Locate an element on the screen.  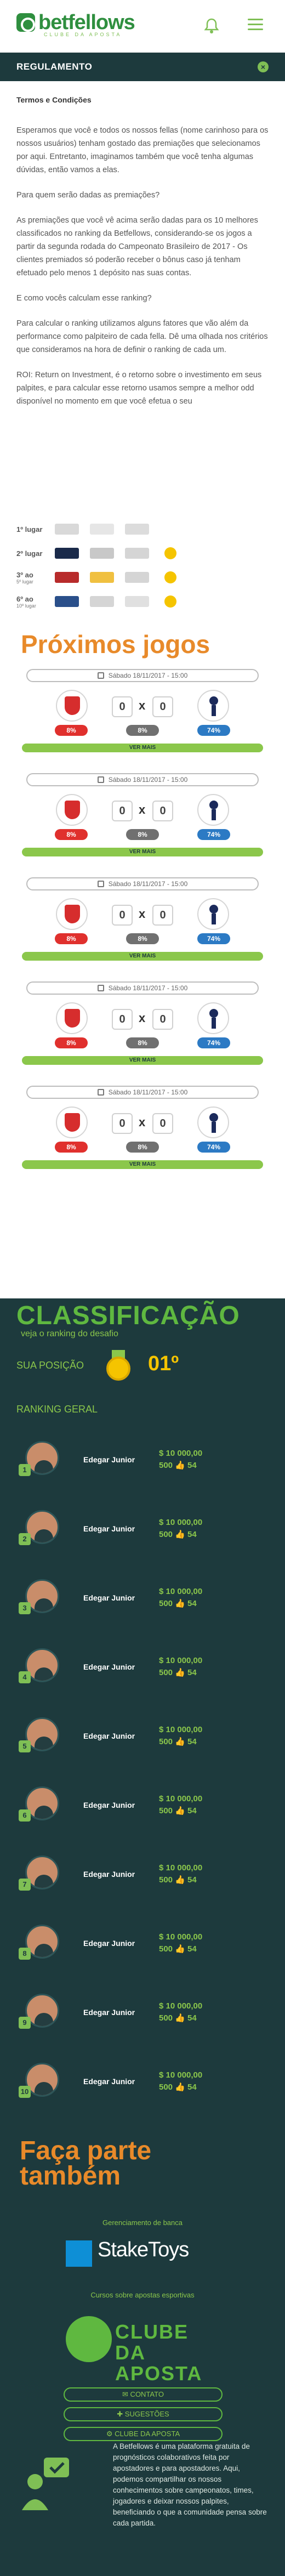
ranking-row: 1 Edegar Junior $ 10 000,00 500 👍 54 is located at coordinates (142, 1459).